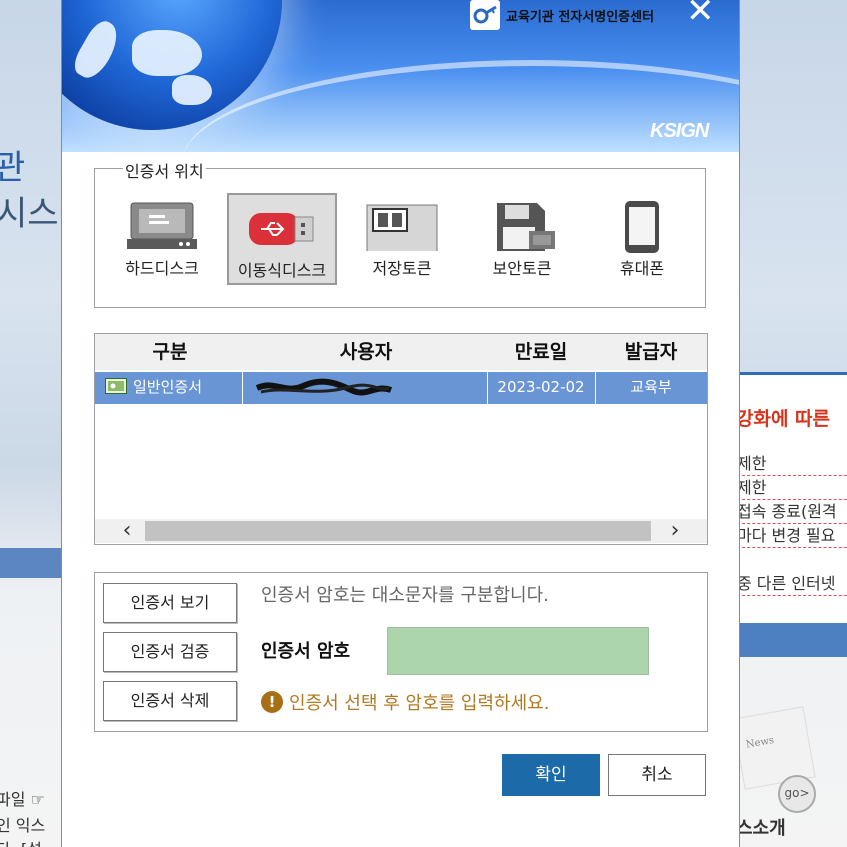  What do you see at coordinates (580, 17) in the screenshot?
I see `banner-title: 교육기관 전자서명인증센터` at bounding box center [580, 17].